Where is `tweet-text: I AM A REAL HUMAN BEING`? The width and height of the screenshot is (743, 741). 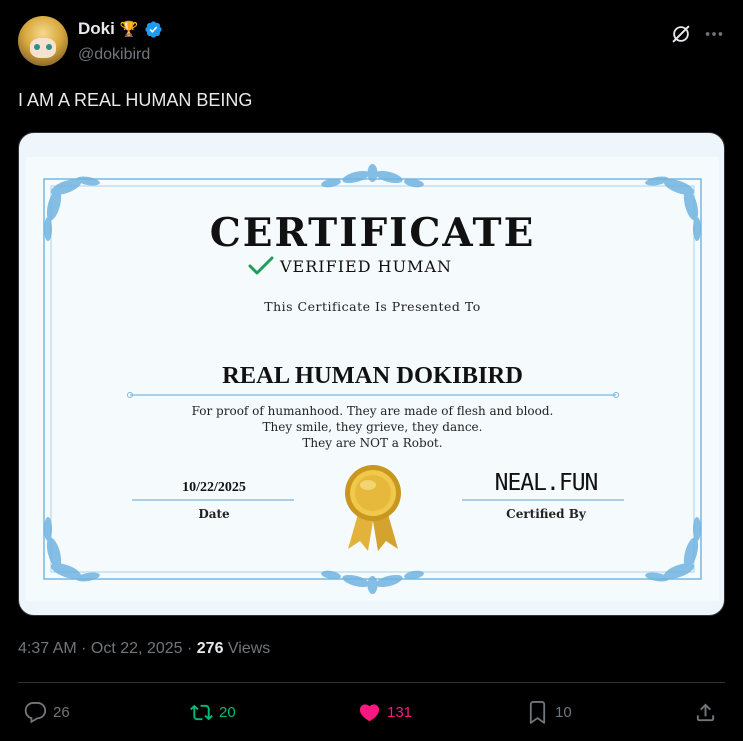
tweet-text: I AM A REAL HUMAN BEING is located at coordinates (135, 100).